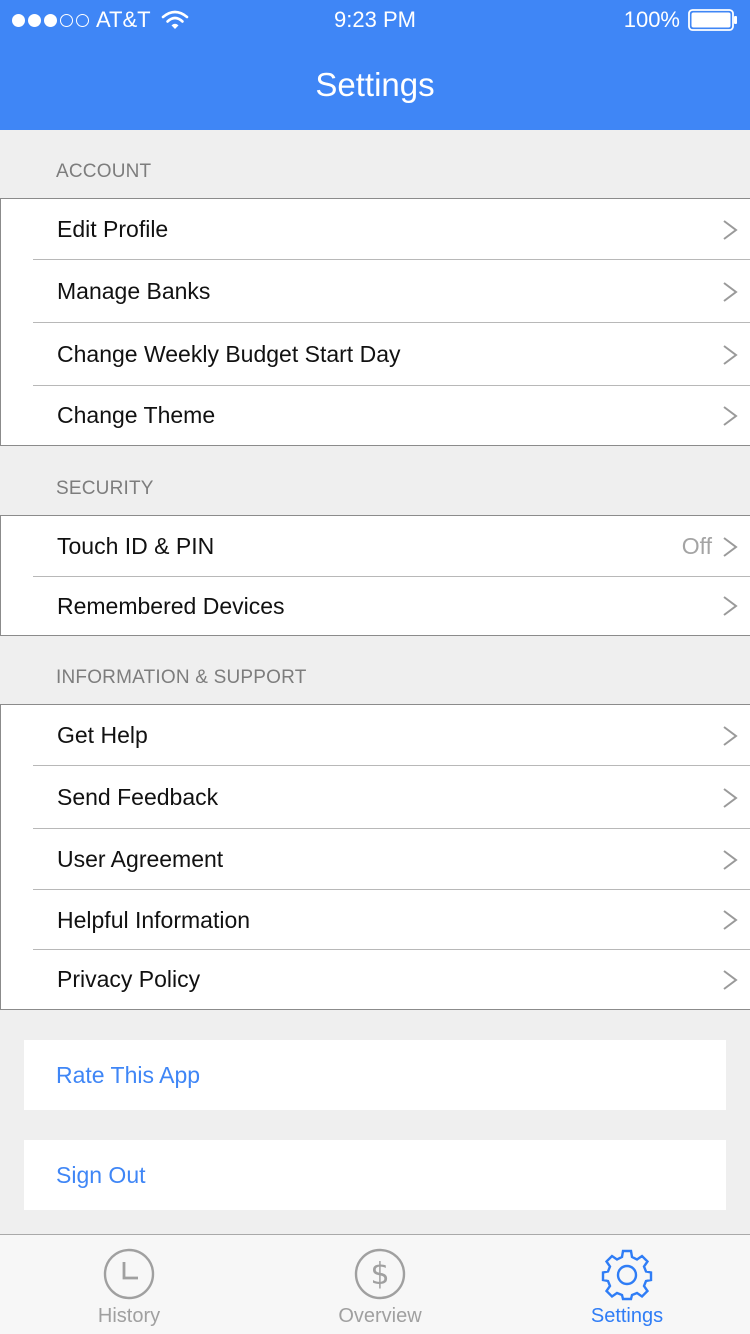  What do you see at coordinates (154, 919) in the screenshot?
I see `row-label: Helpful Information` at bounding box center [154, 919].